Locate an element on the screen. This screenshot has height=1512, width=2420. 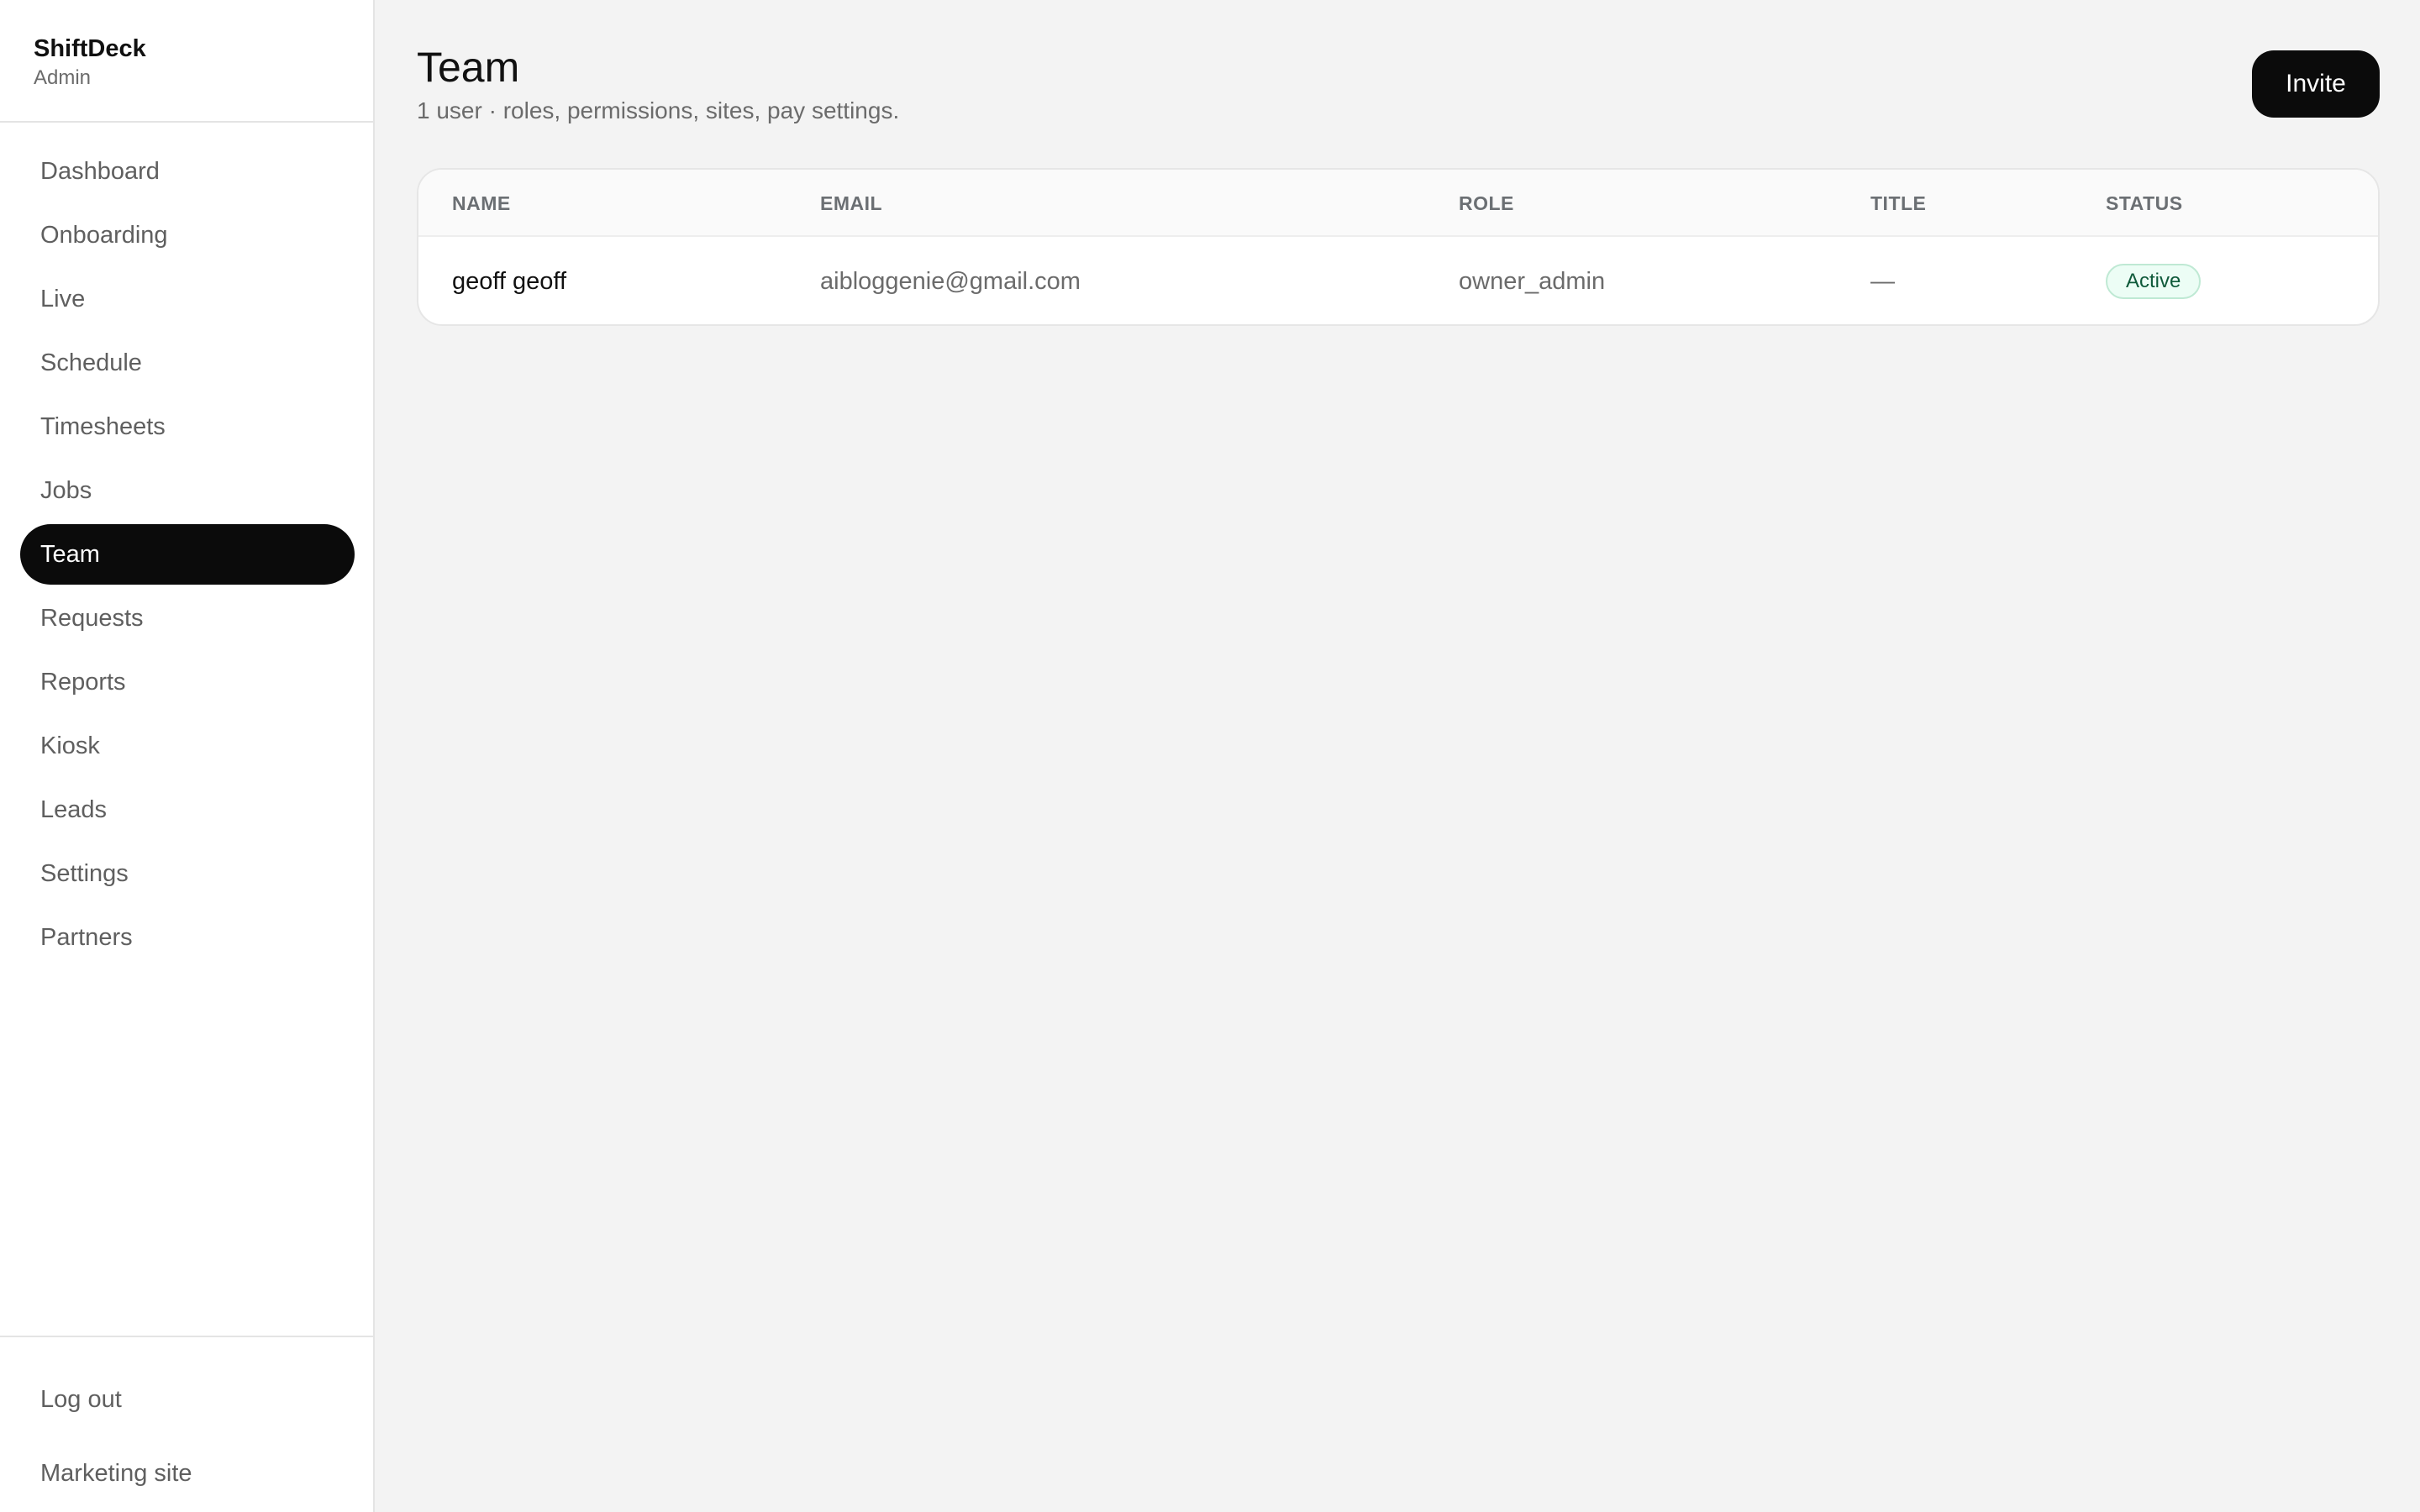
page-title: Team is located at coordinates (468, 67).